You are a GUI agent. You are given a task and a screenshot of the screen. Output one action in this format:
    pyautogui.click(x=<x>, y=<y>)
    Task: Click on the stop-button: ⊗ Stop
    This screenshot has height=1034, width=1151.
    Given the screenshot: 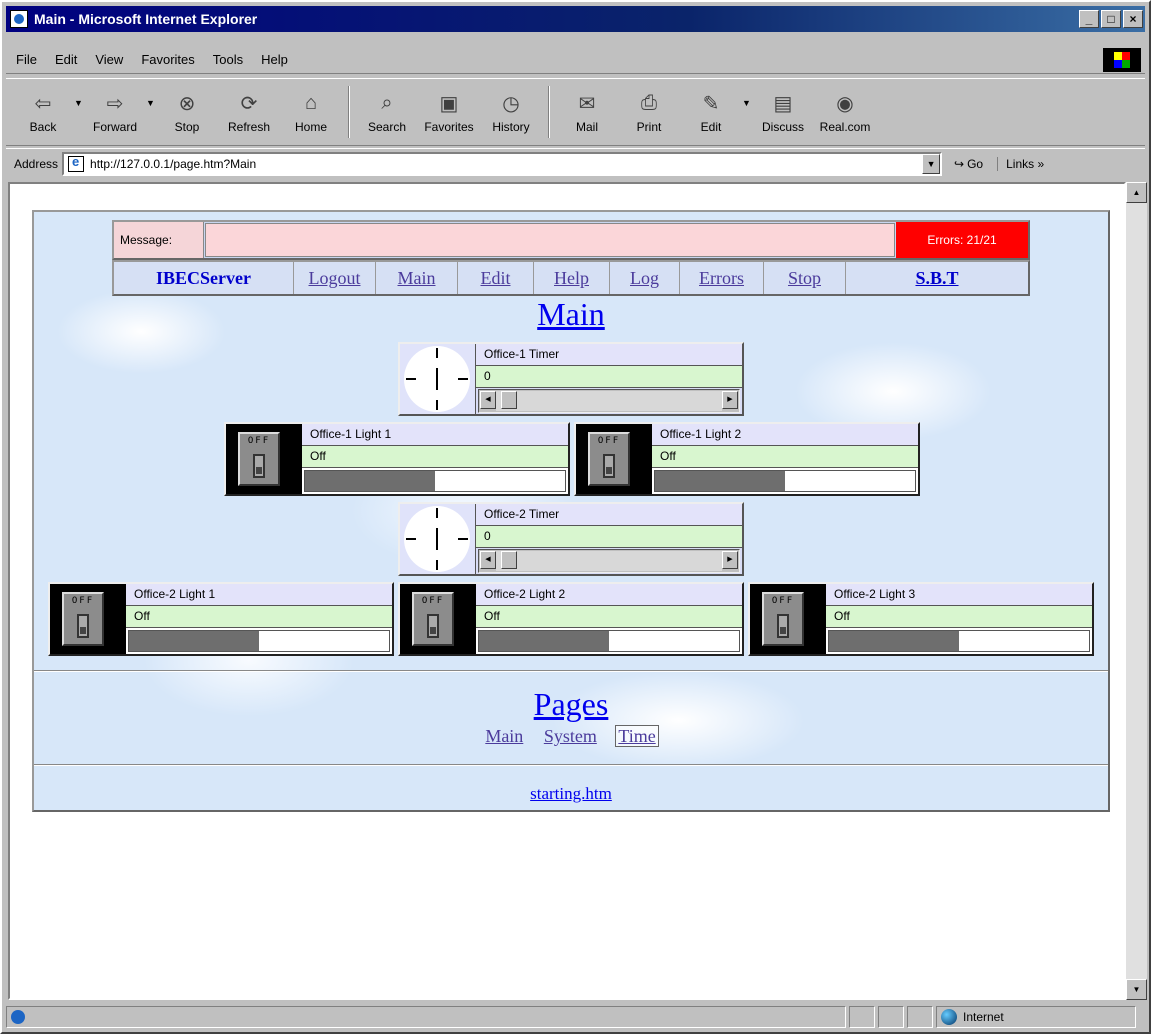 What is the action you would take?
    pyautogui.click(x=187, y=112)
    